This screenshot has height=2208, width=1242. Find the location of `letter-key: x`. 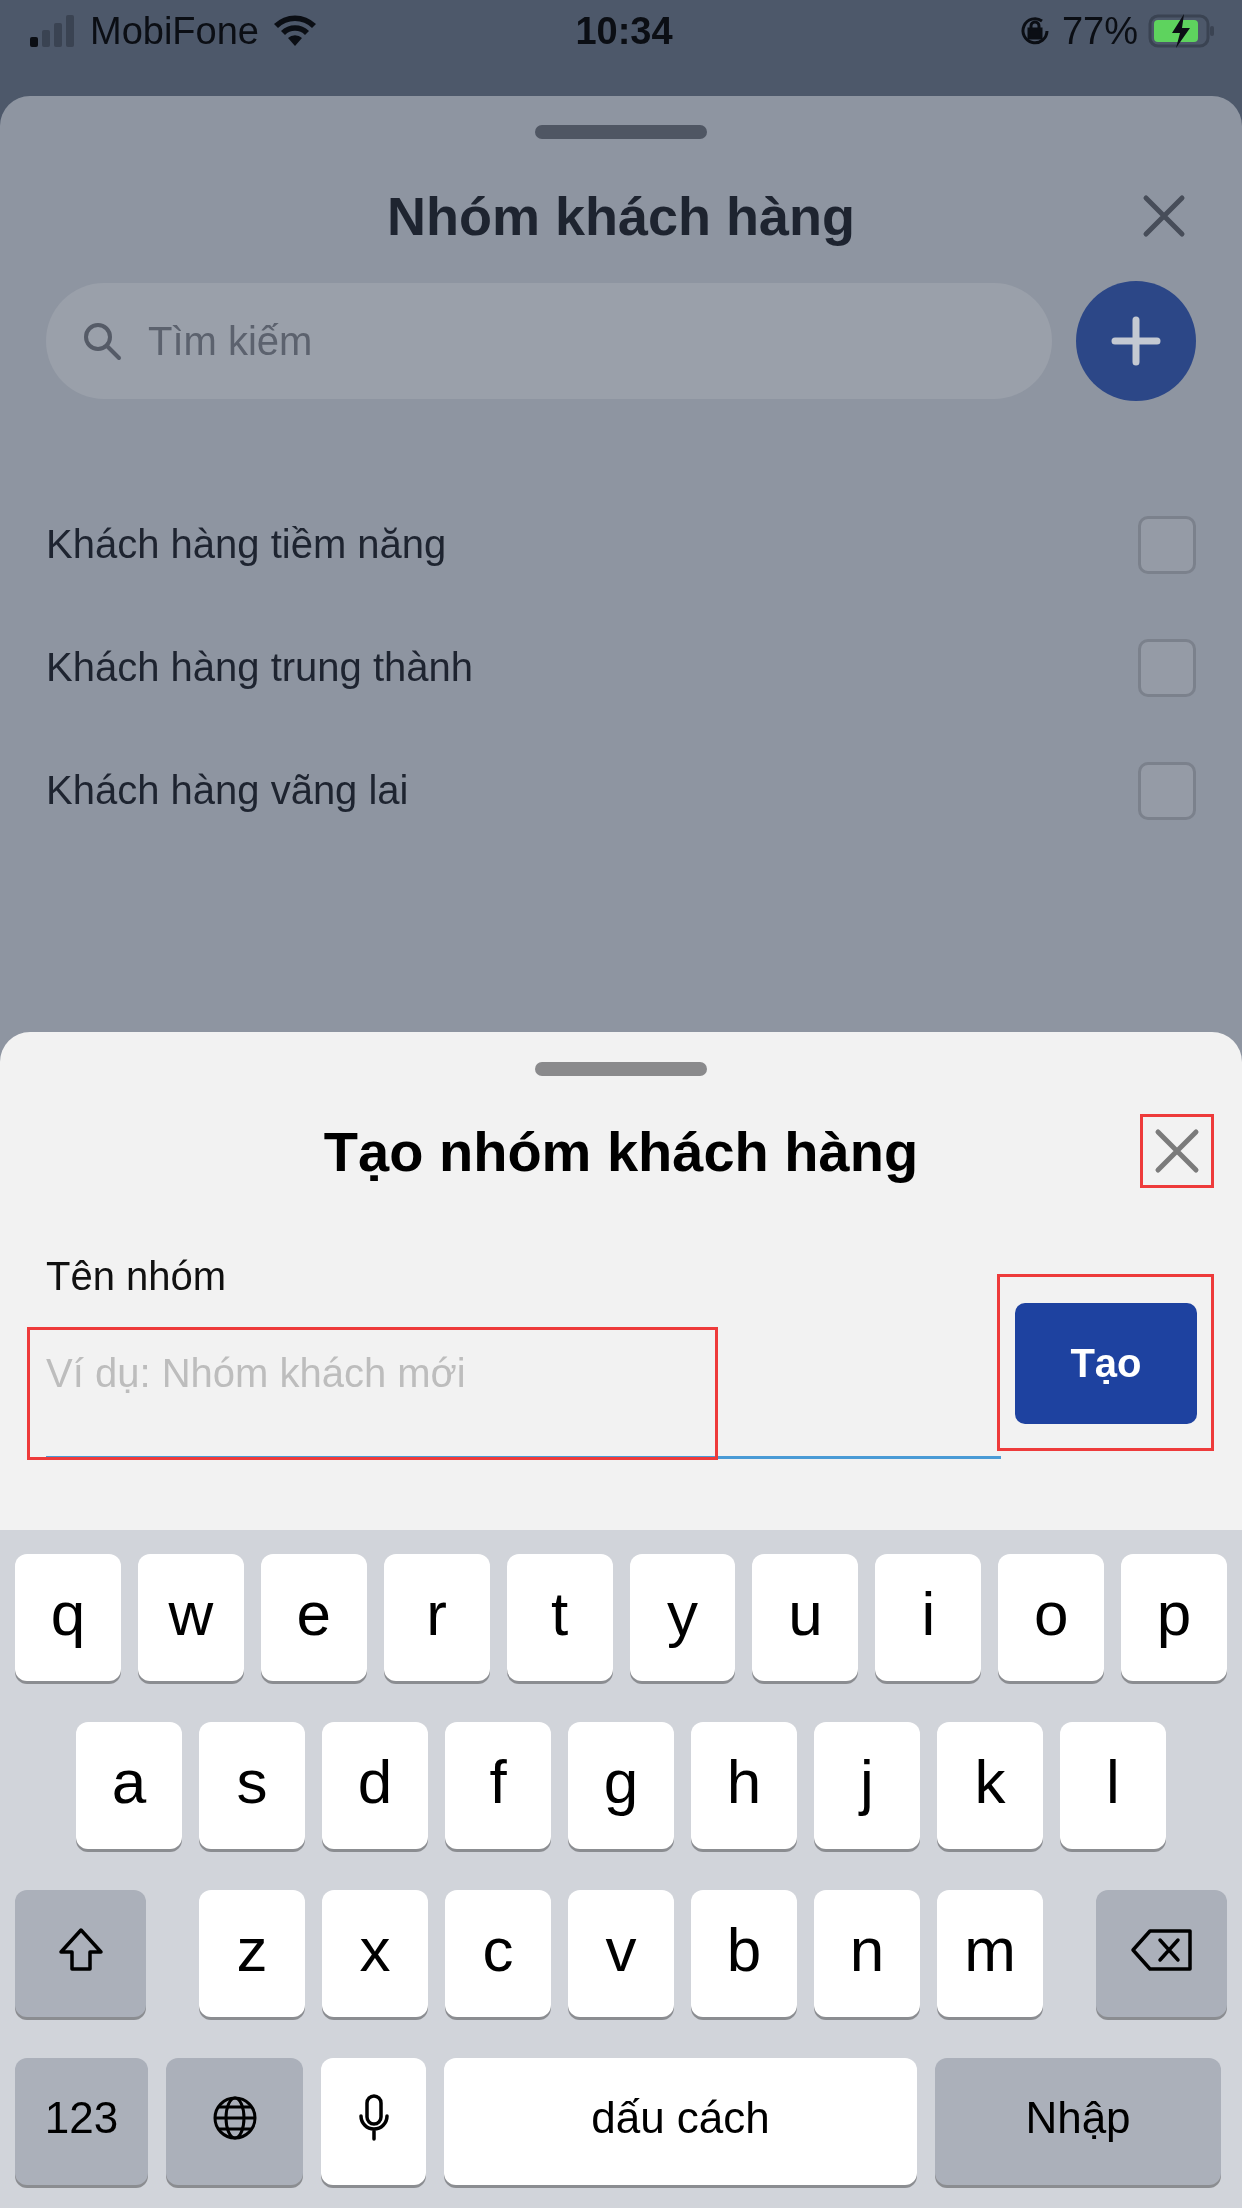

letter-key: x is located at coordinates (375, 1953).